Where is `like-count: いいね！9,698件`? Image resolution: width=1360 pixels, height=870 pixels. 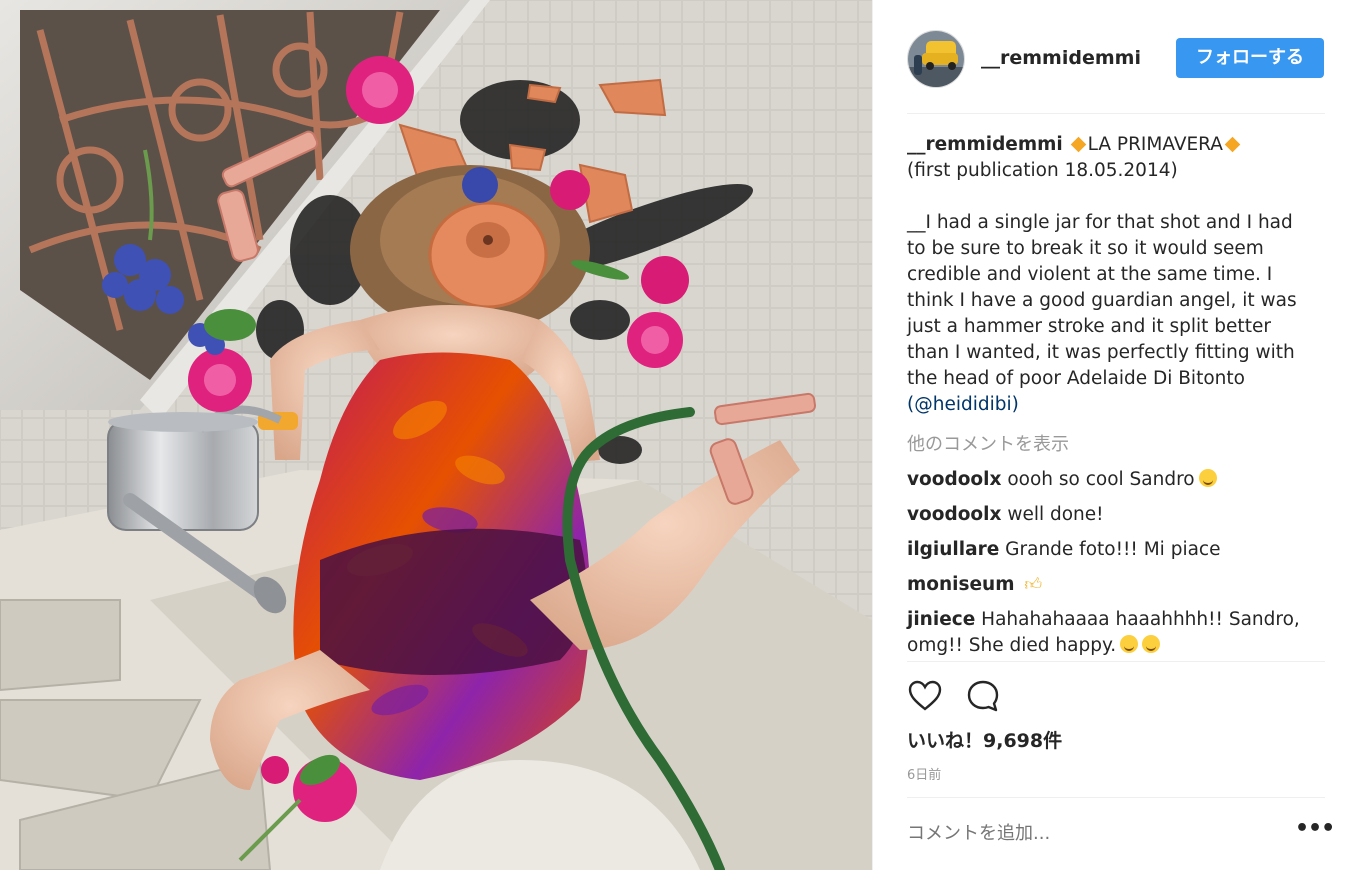 like-count: いいね！9,698件 is located at coordinates (984, 739).